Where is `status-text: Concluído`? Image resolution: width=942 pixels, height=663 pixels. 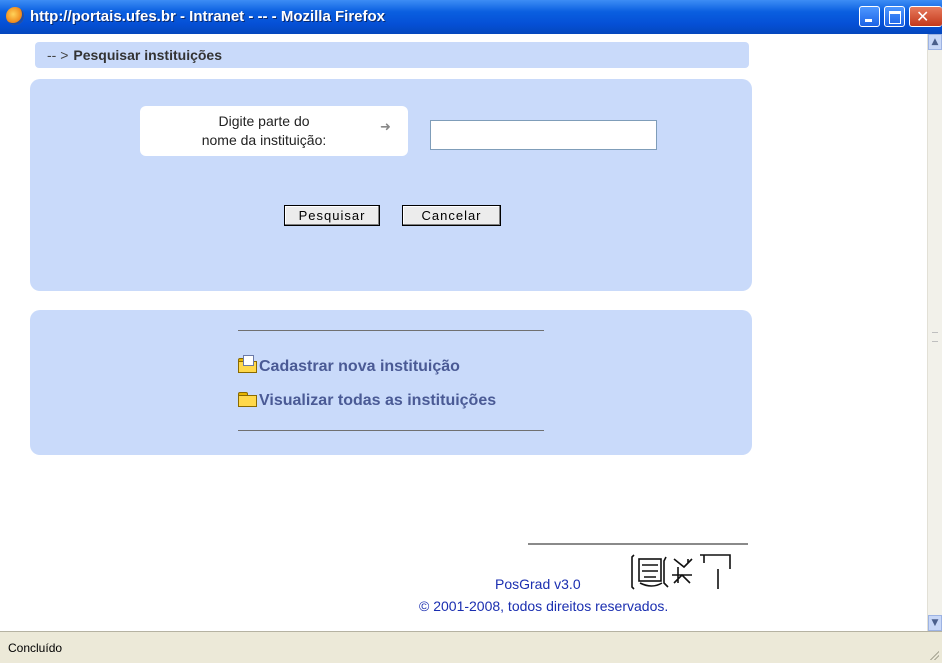
status-text: Concluído is located at coordinates (35, 648).